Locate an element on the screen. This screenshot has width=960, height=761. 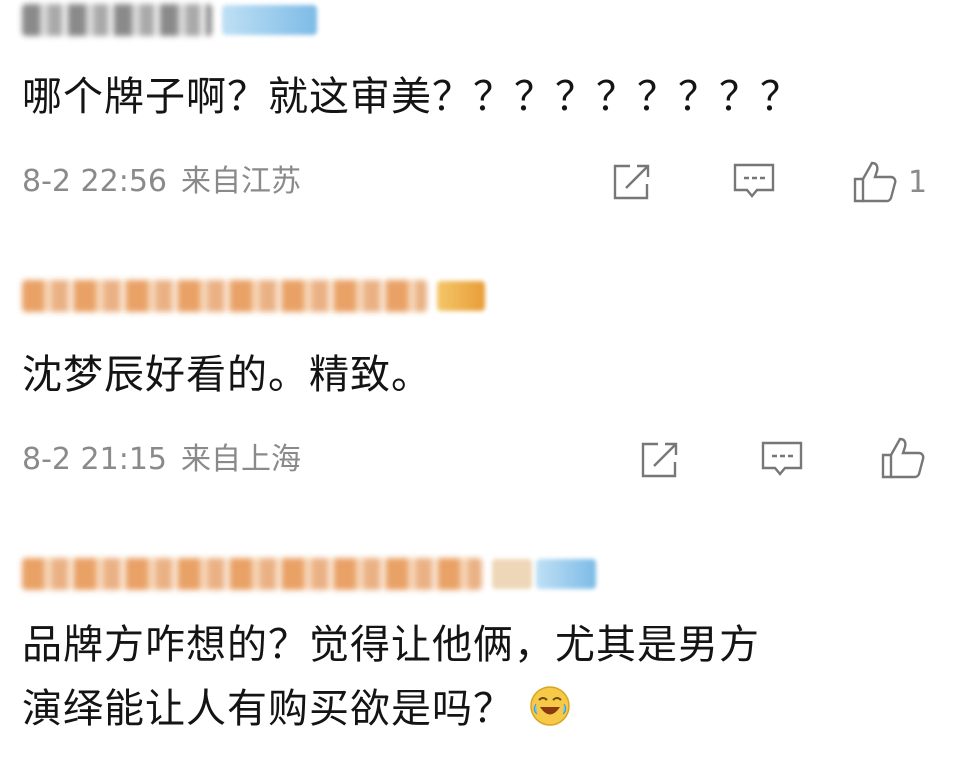
comment-location: 来自江苏 is located at coordinates (241, 181).